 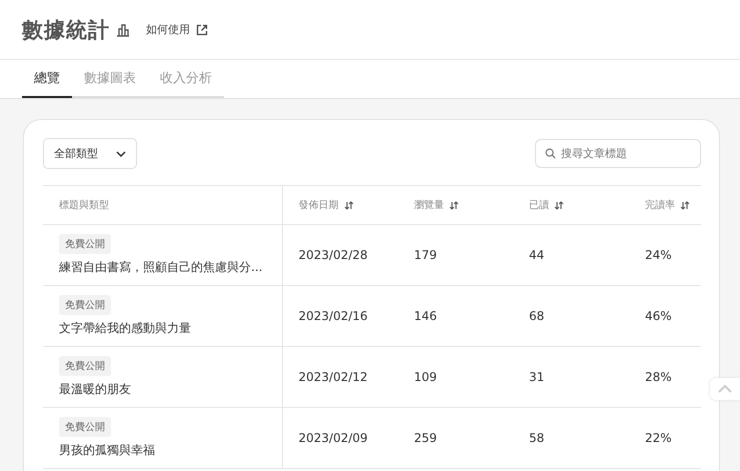 What do you see at coordinates (318, 205) in the screenshot?
I see `column-header: 發佈日期` at bounding box center [318, 205].